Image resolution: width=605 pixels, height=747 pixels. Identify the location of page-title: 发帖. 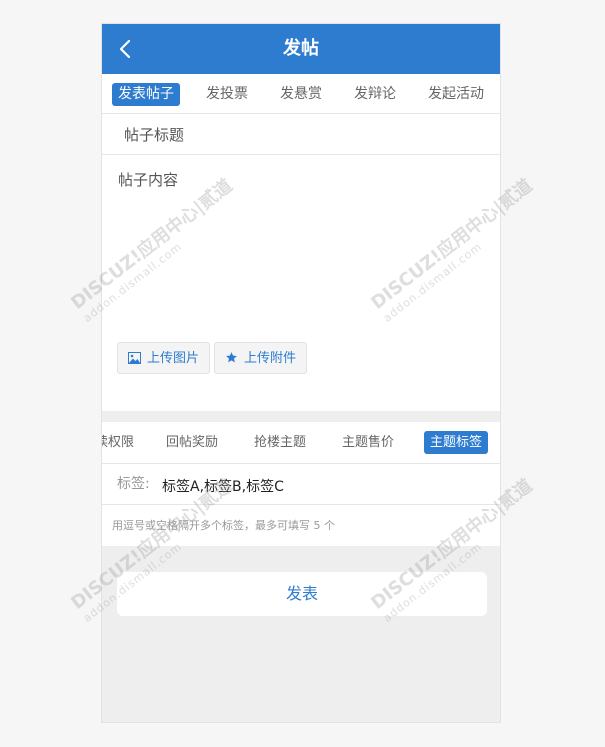
(301, 48).